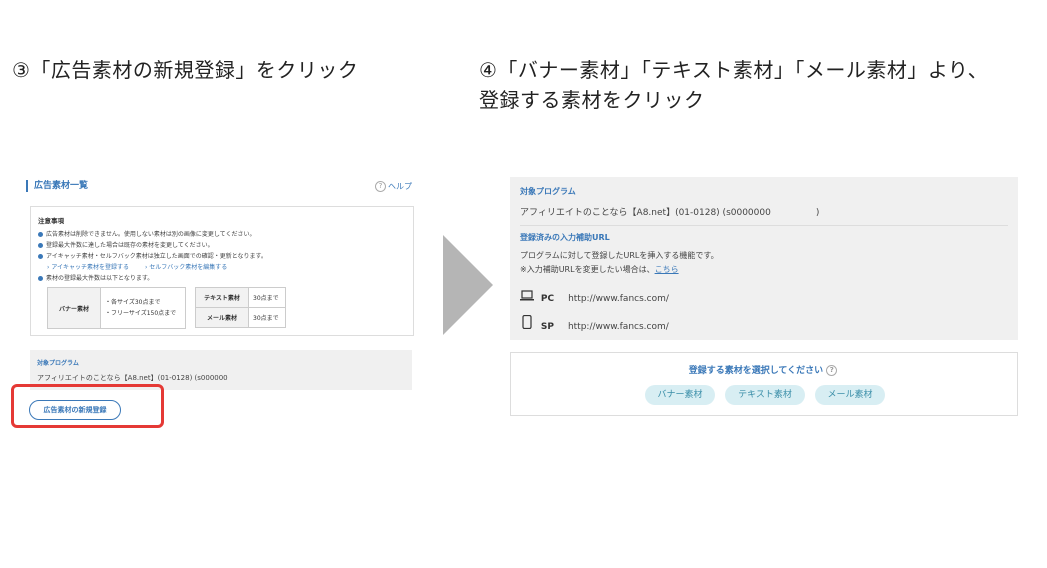 Image resolution: width=1047 pixels, height=568 pixels. What do you see at coordinates (222, 297) in the screenshot?
I see `text-label: テキスト素材` at bounding box center [222, 297].